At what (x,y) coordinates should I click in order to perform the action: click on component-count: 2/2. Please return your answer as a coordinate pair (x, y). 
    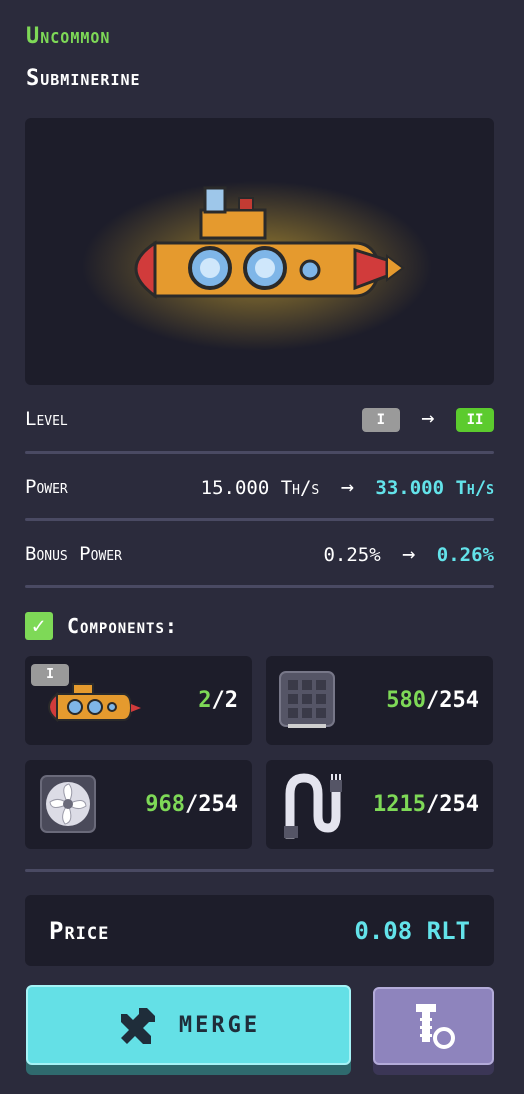
    Looking at the image, I should click on (218, 700).